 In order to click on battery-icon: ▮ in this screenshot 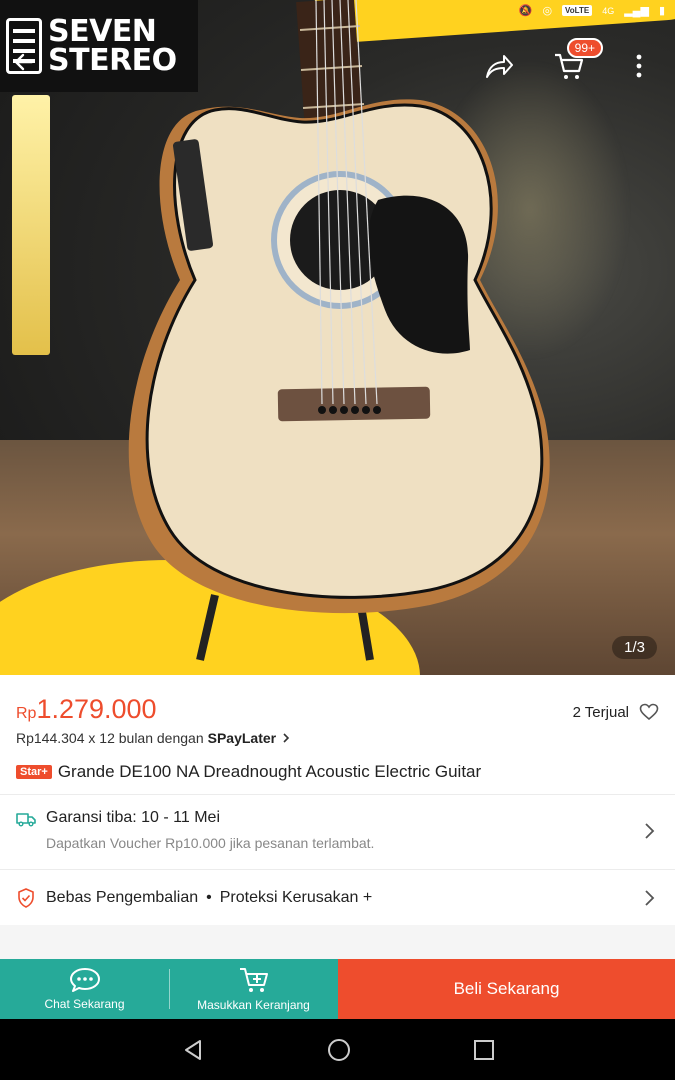, I will do `click(661, 11)`.